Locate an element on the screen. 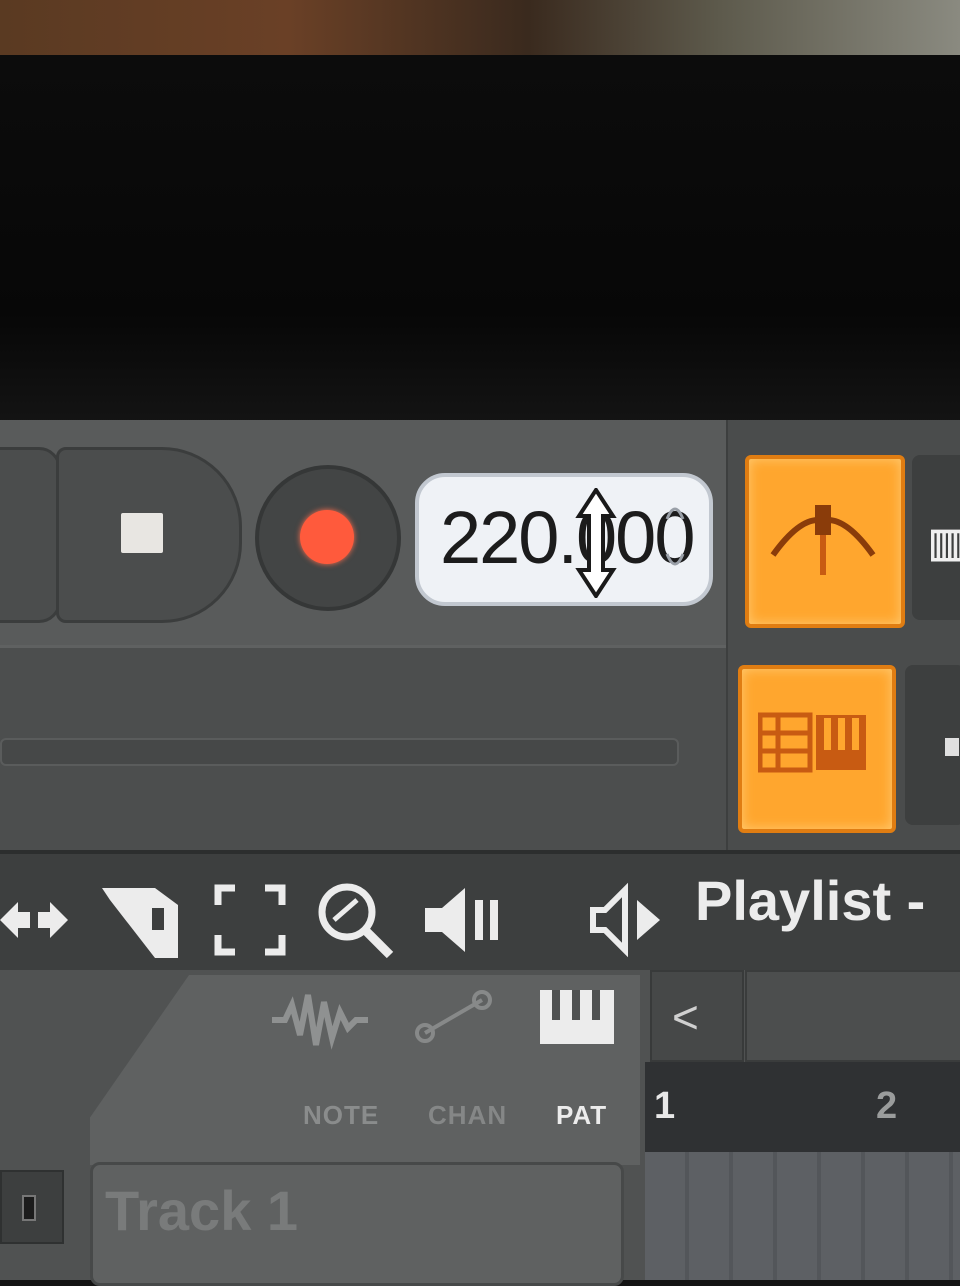 The image size is (960, 1286). stop-icon is located at coordinates (142, 533).